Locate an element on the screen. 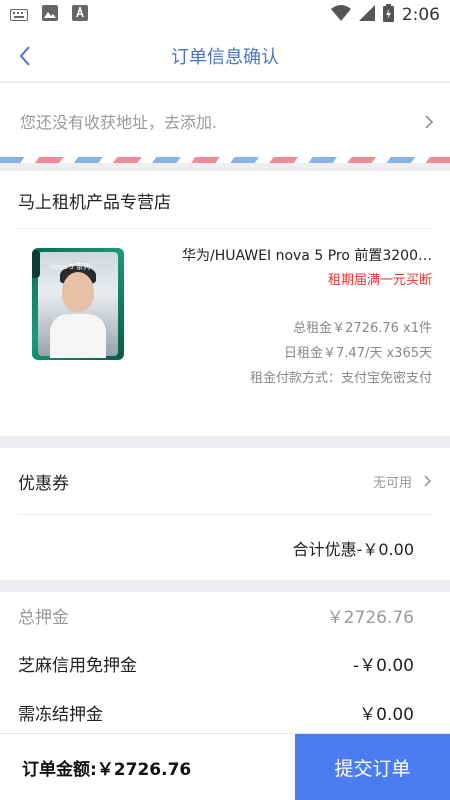 The width and height of the screenshot is (450, 800). page-title: 订单信息确认 is located at coordinates (225, 57).